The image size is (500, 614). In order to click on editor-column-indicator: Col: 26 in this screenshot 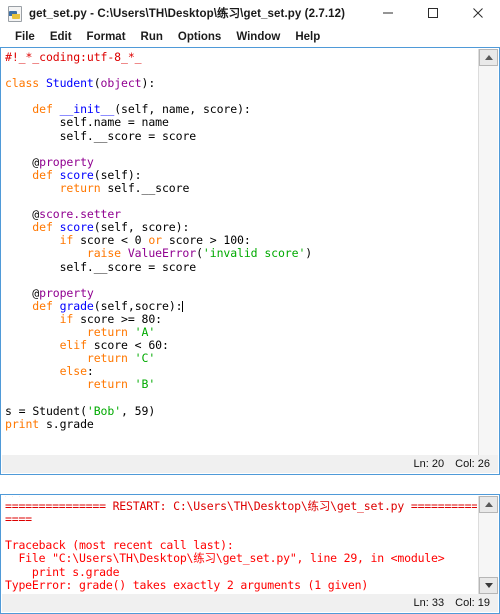, I will do `click(472, 464)`.